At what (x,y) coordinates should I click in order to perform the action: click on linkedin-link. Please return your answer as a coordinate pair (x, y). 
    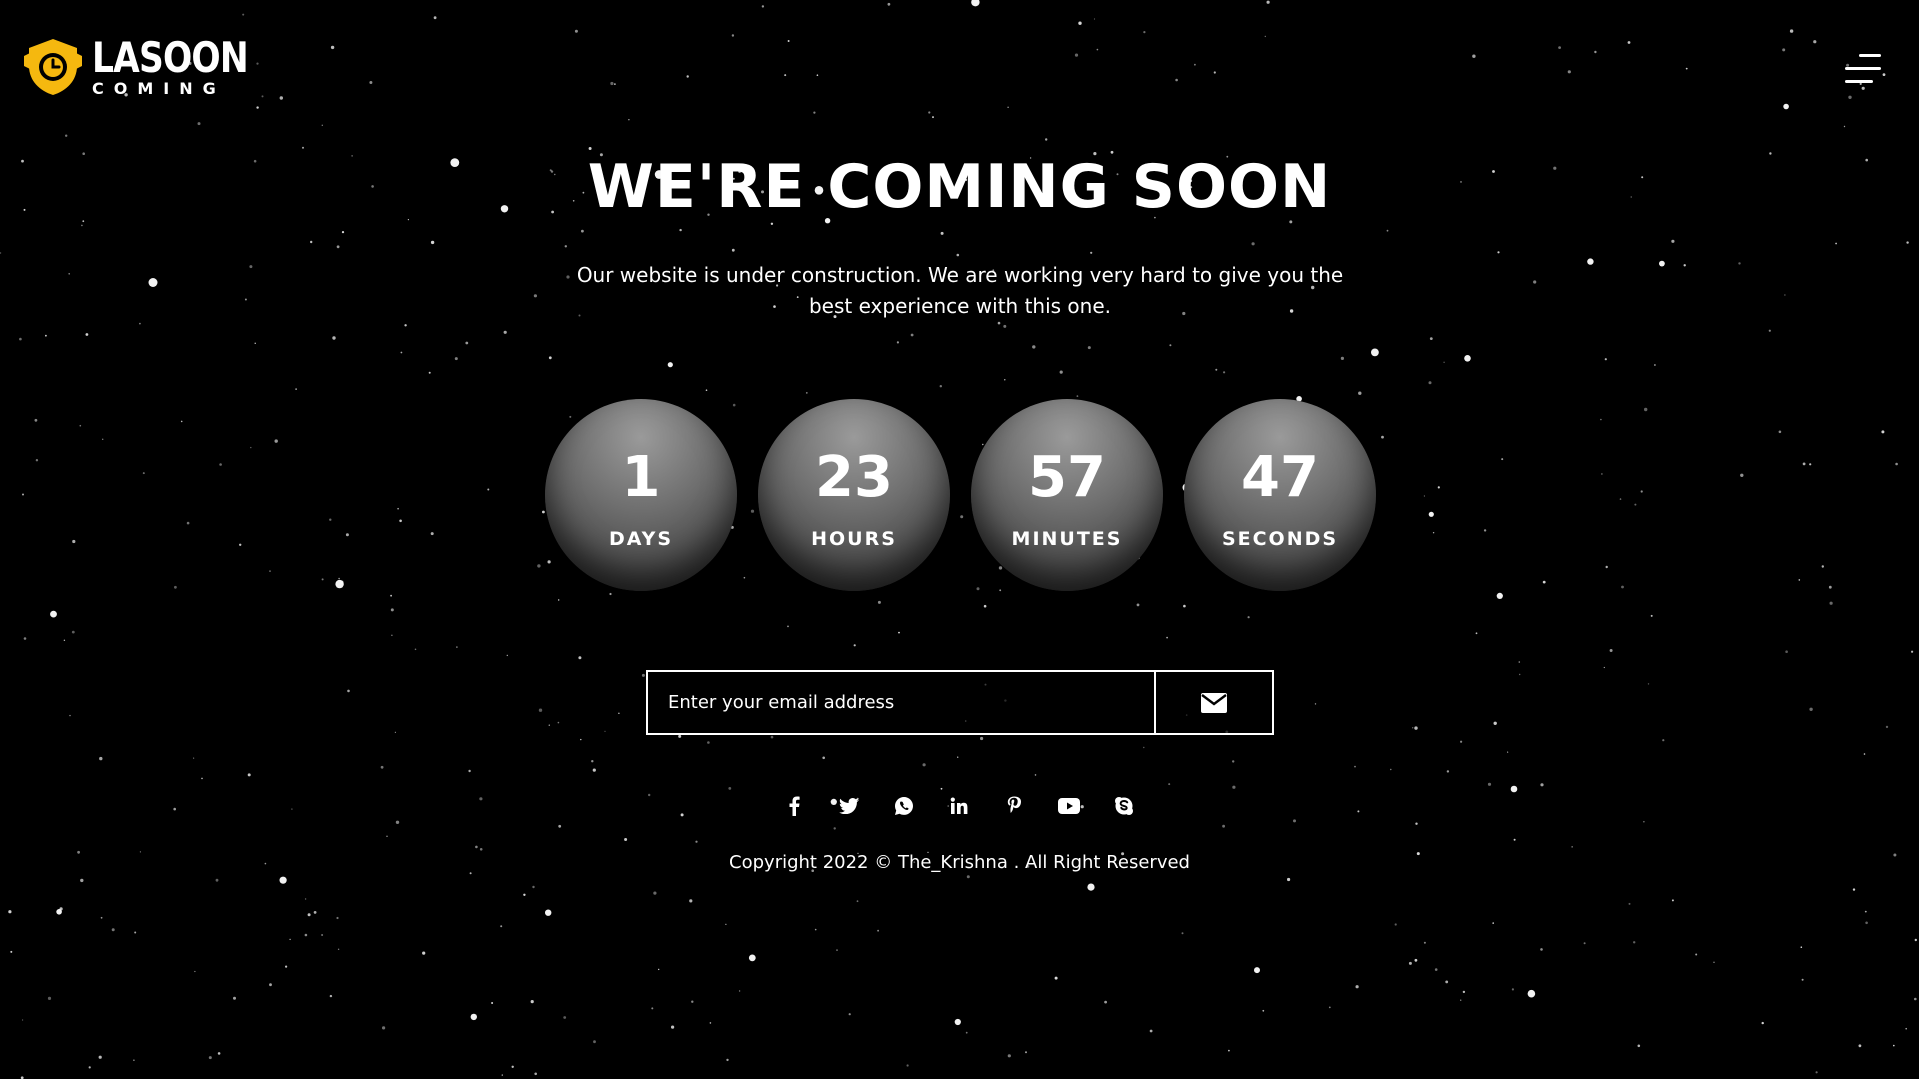
    Looking at the image, I should click on (959, 806).